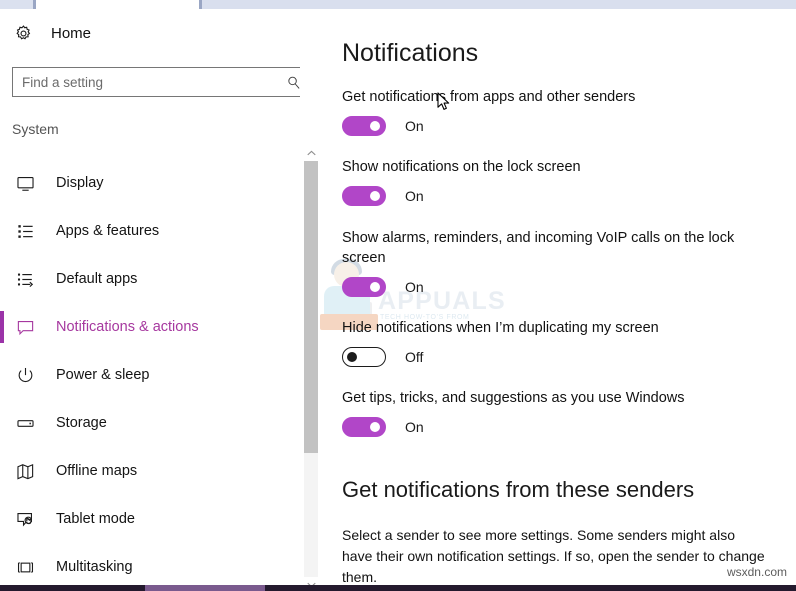 This screenshot has width=796, height=591. Describe the element at coordinates (97, 279) in the screenshot. I see `sidebar-item-label: Default apps` at that location.